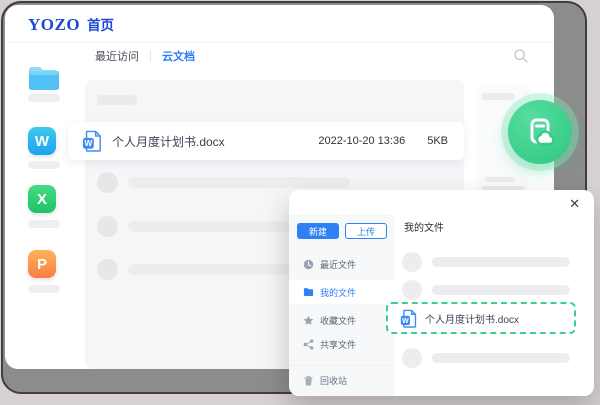 The height and width of the screenshot is (405, 600). I want to click on presentation-app-icon: P, so click(42, 264).